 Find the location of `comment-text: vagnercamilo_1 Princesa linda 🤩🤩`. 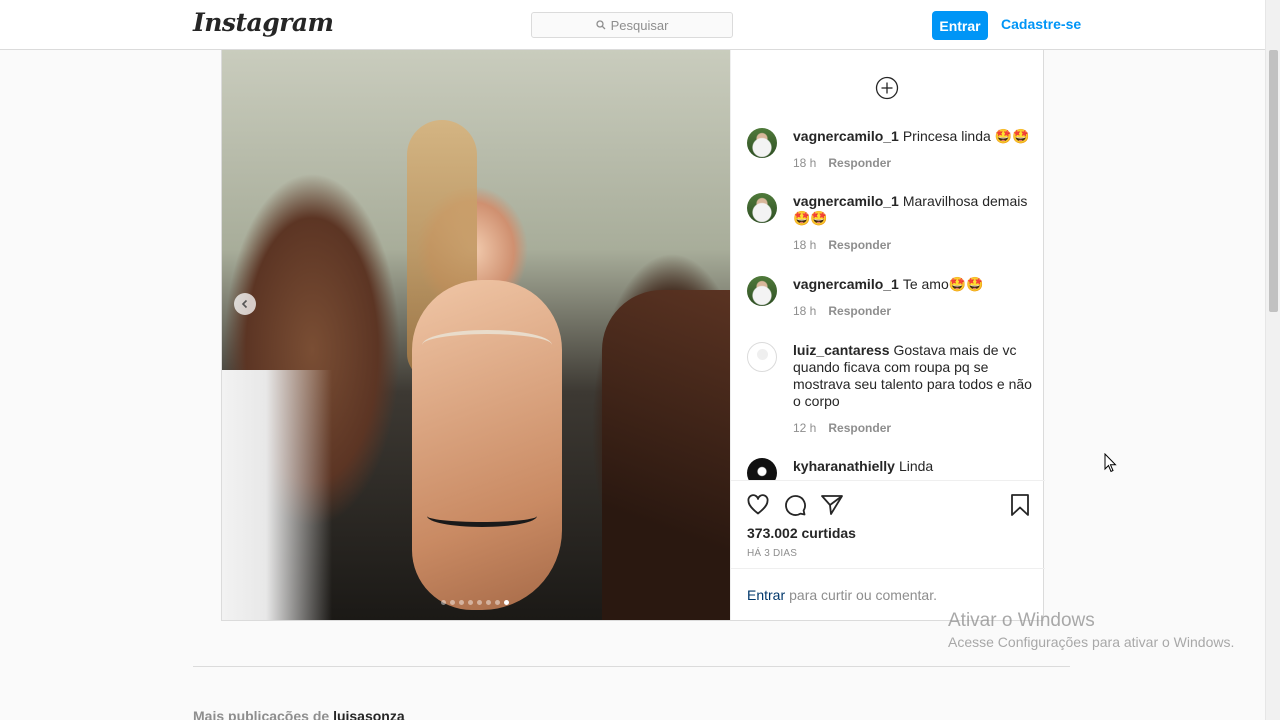

comment-text: vagnercamilo_1 Princesa linda 🤩🤩 is located at coordinates (912, 136).